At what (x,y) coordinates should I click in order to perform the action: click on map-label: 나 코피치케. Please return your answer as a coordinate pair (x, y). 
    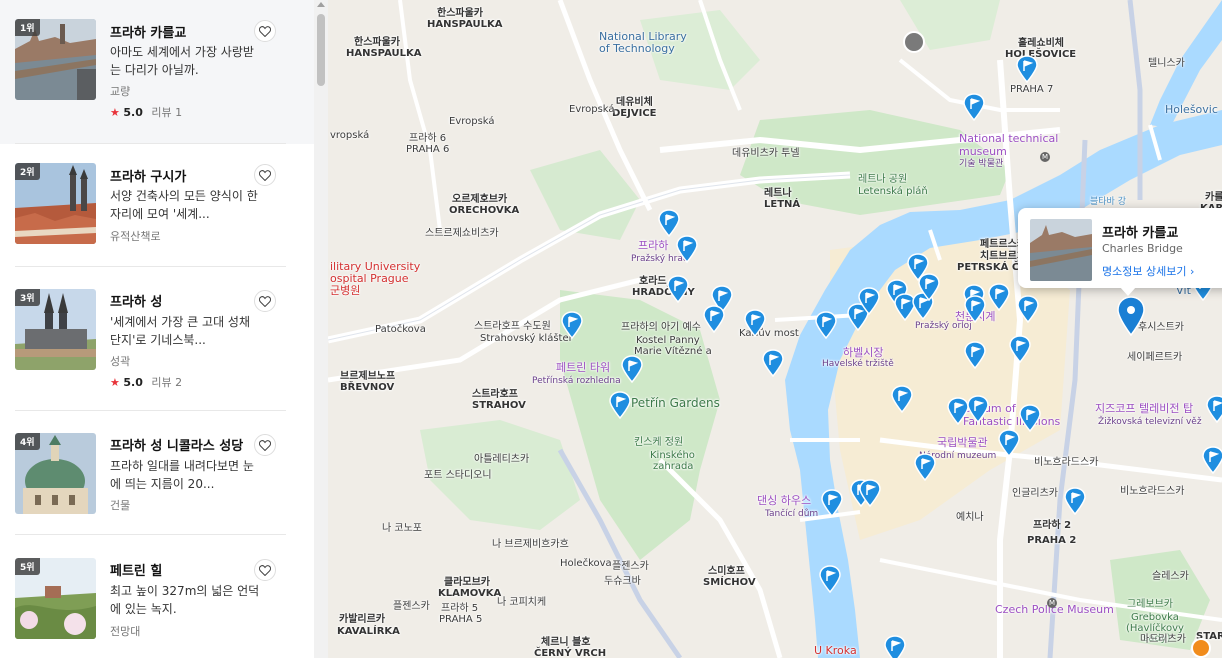
    Looking at the image, I should click on (522, 602).